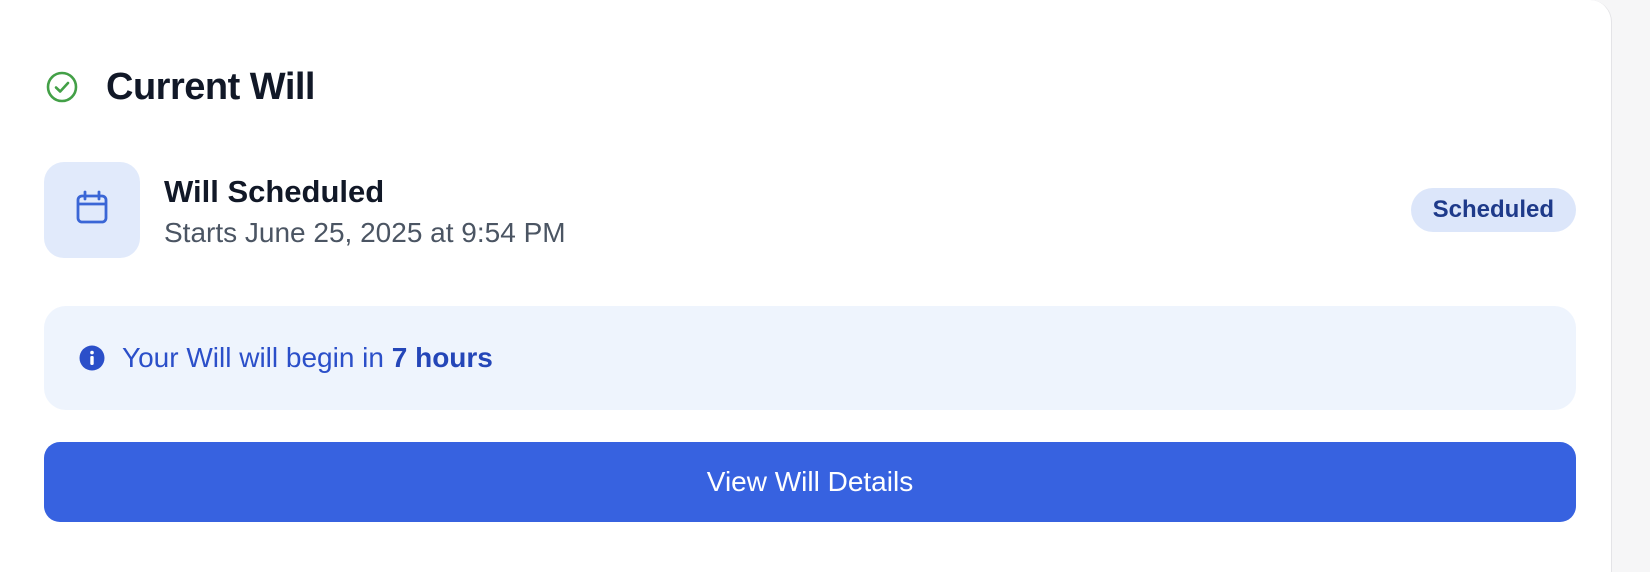 The image size is (1650, 572). I want to click on info-icon, so click(92, 358).